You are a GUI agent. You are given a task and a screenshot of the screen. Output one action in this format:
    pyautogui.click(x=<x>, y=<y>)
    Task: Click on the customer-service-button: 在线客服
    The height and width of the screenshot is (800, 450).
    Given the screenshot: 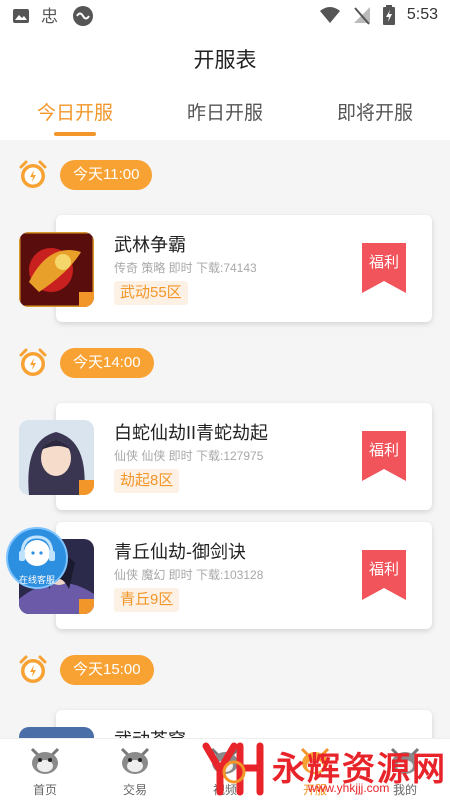 What is the action you would take?
    pyautogui.click(x=37, y=558)
    